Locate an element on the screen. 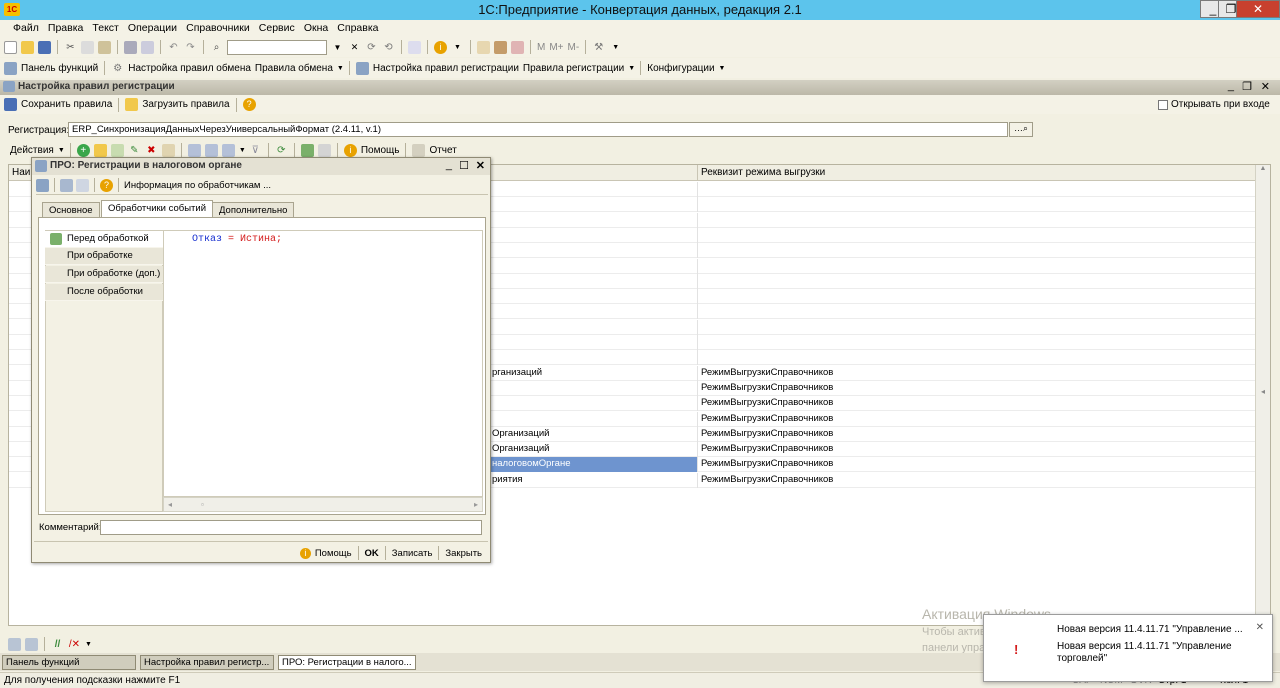 The height and width of the screenshot is (688, 1280). panel-functions-button: Панель функций is located at coordinates (59, 68).